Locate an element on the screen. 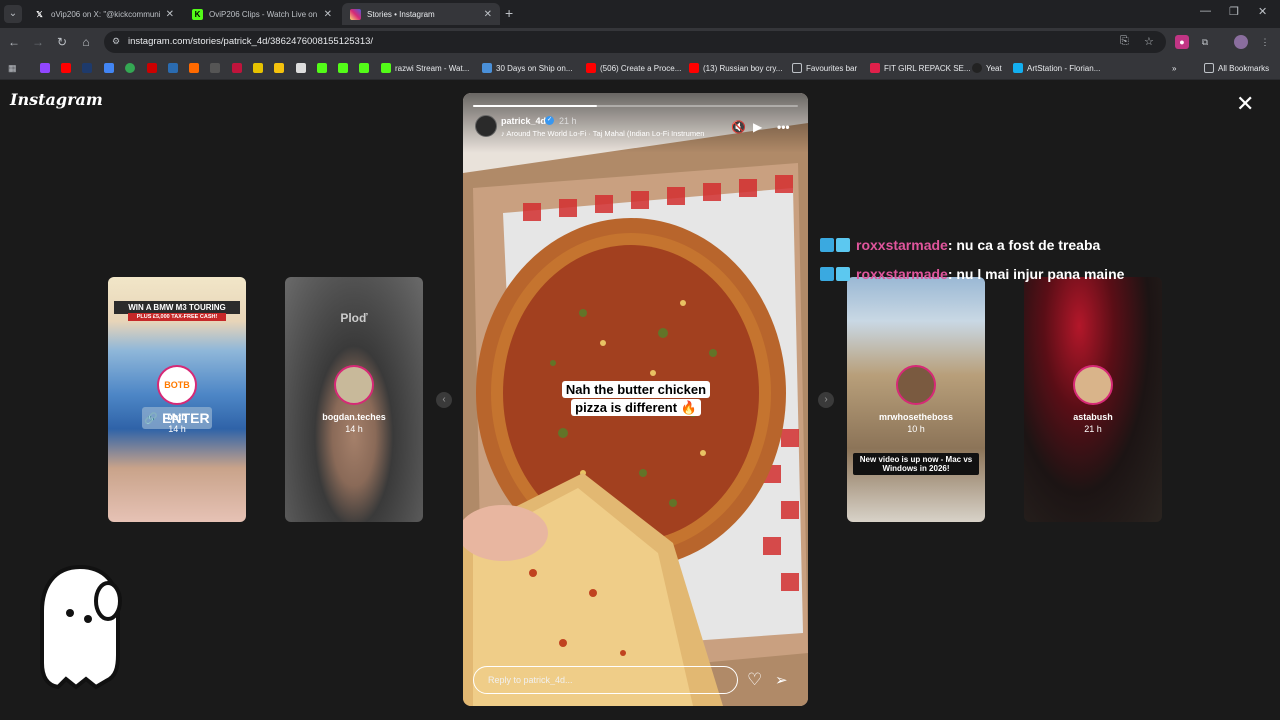 This screenshot has width=1280, height=720. reload-icon: ↻ is located at coordinates (62, 42).